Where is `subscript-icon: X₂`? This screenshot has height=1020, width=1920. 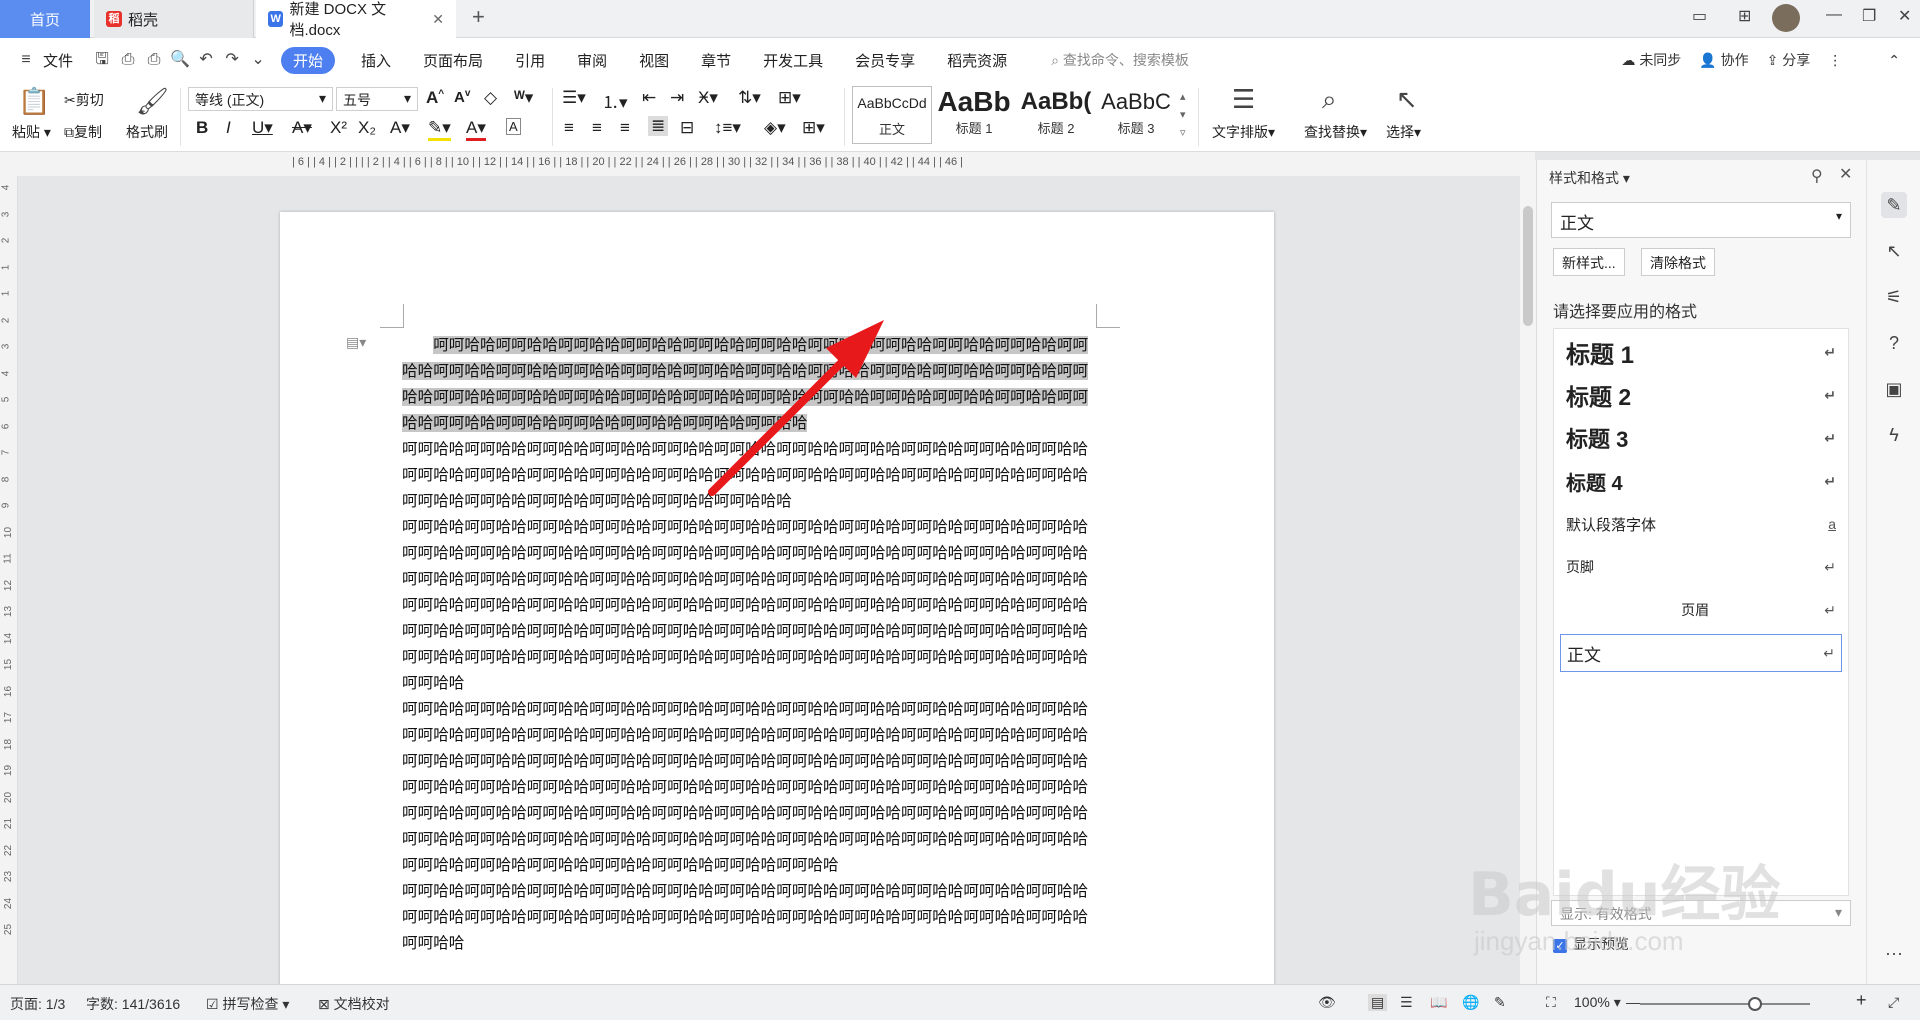
subscript-icon: X₂ is located at coordinates (367, 128).